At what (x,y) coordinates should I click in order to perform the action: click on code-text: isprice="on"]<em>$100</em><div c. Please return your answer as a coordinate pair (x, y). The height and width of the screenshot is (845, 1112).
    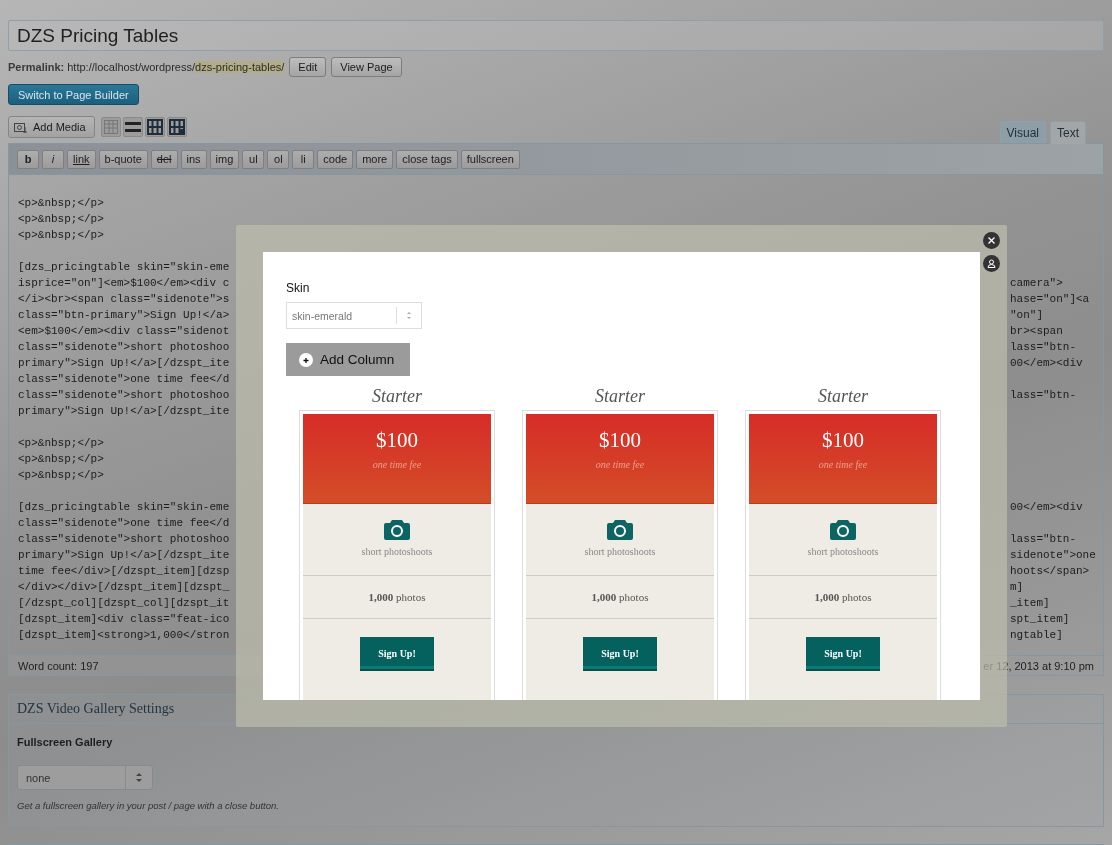
    Looking at the image, I should click on (124, 283).